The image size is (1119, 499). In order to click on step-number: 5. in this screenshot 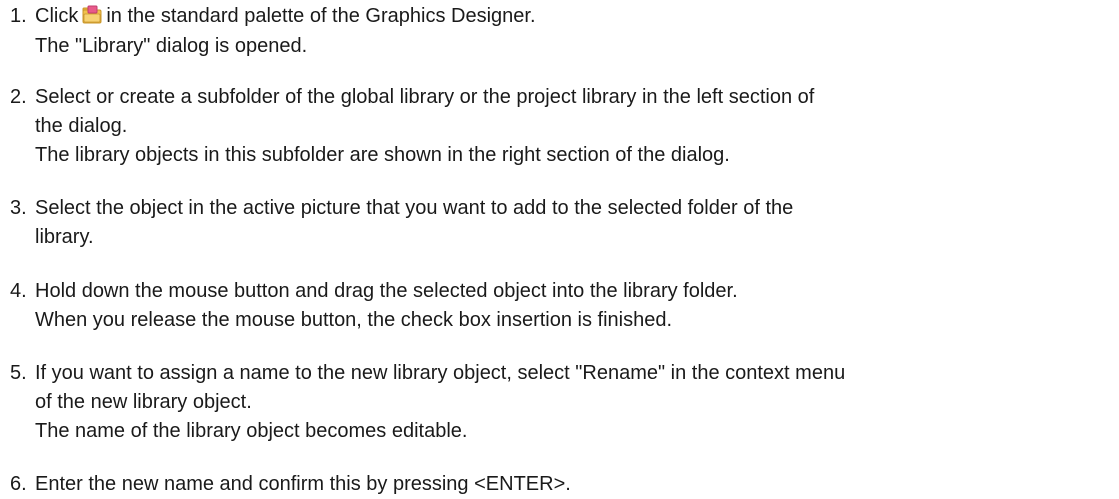, I will do `click(18, 373)`.